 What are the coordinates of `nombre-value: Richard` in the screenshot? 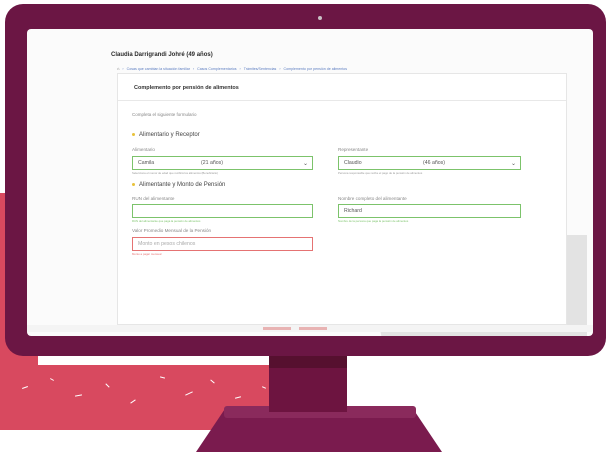 It's located at (353, 211).